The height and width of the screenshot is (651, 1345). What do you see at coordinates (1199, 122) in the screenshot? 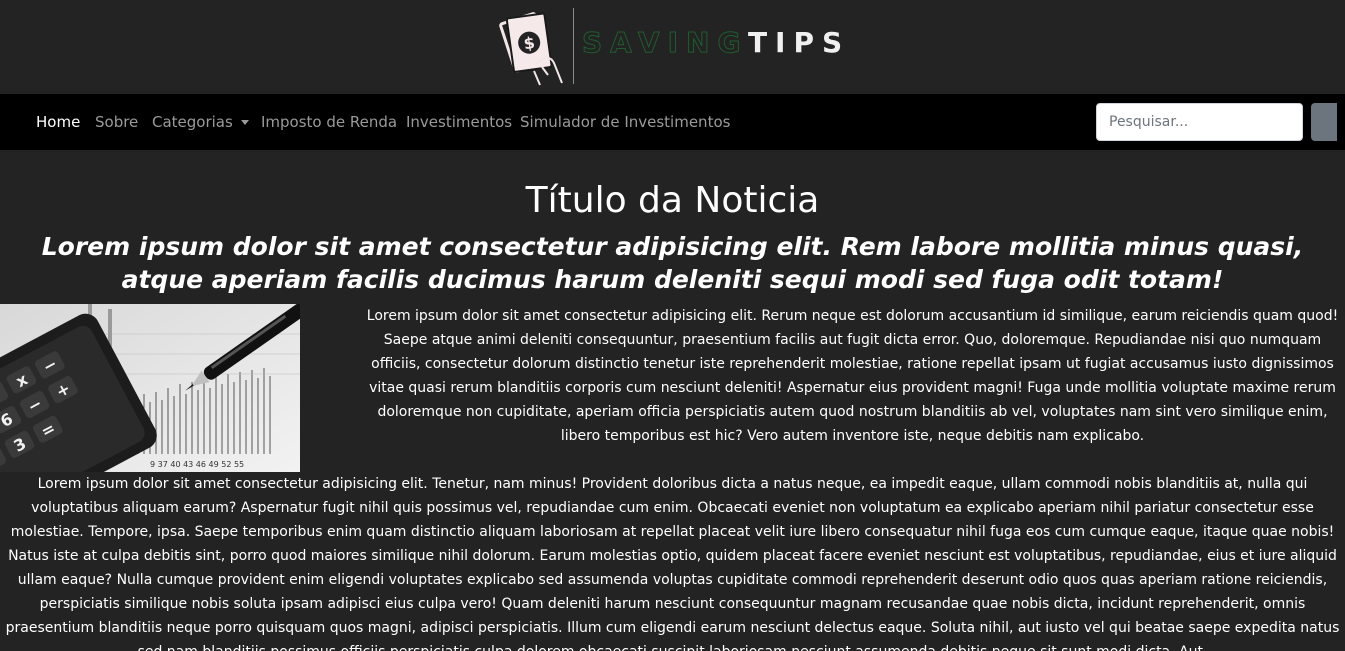
I see `search-input` at bounding box center [1199, 122].